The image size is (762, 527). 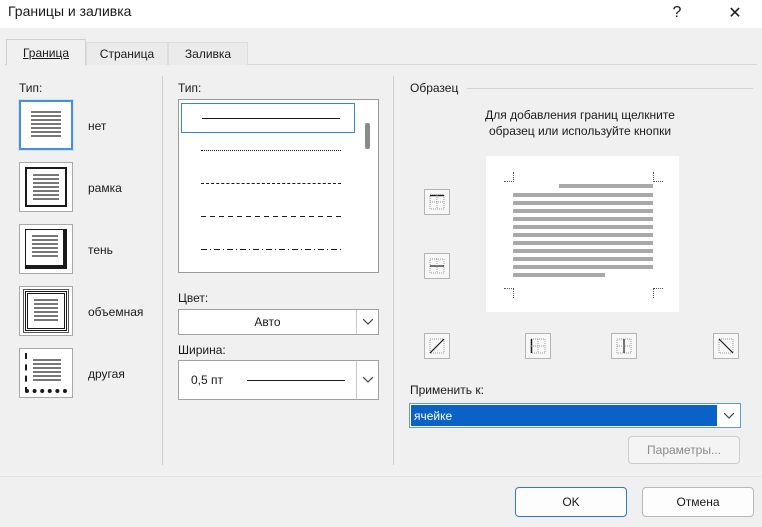 I want to click on tab-borders-label: Граница, so click(x=46, y=52).